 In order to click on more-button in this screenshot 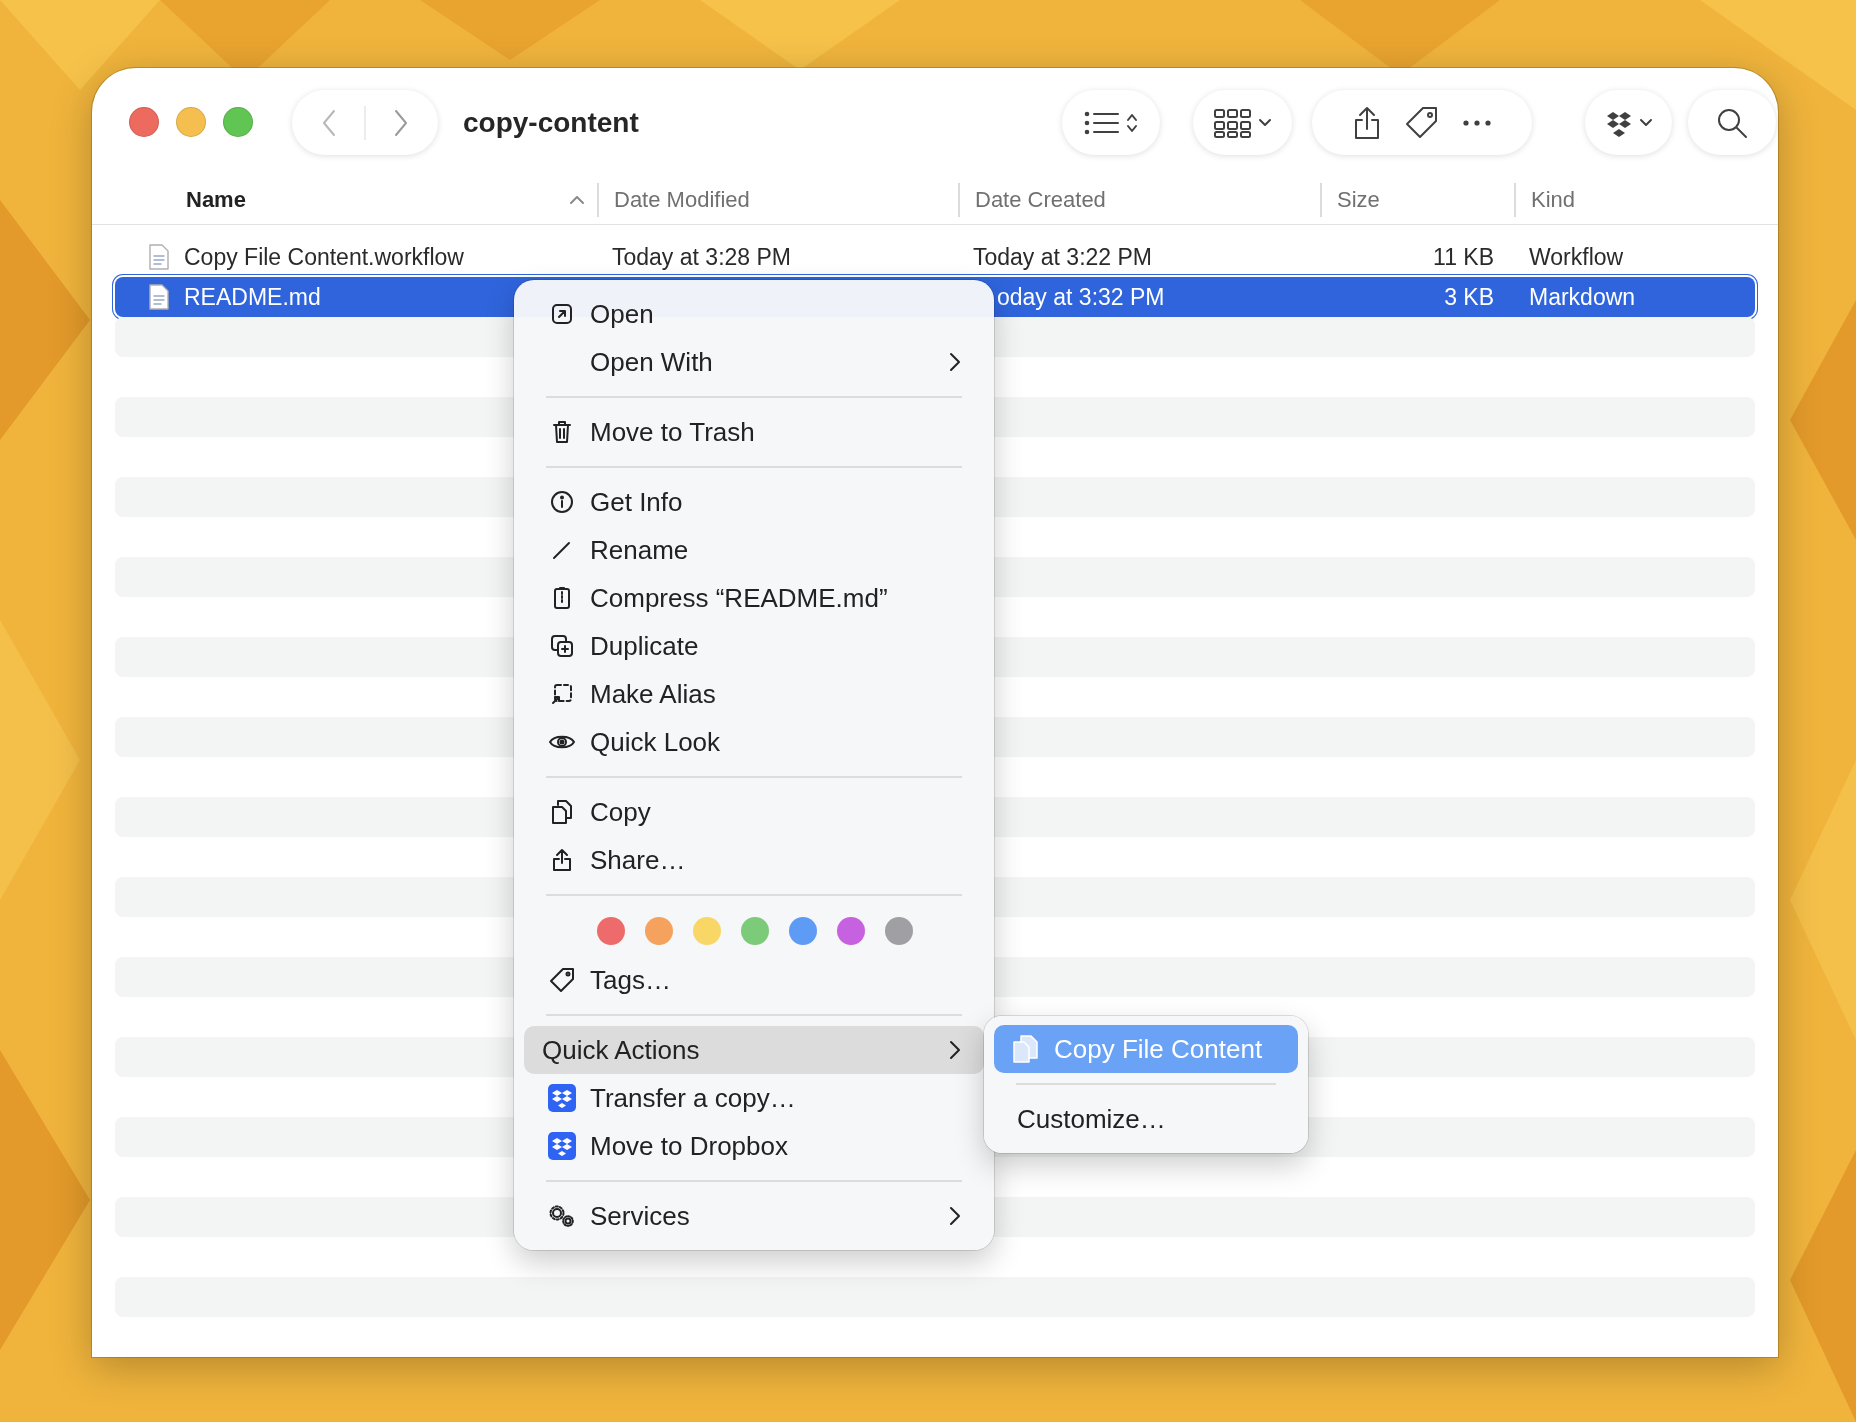, I will do `click(1477, 122)`.